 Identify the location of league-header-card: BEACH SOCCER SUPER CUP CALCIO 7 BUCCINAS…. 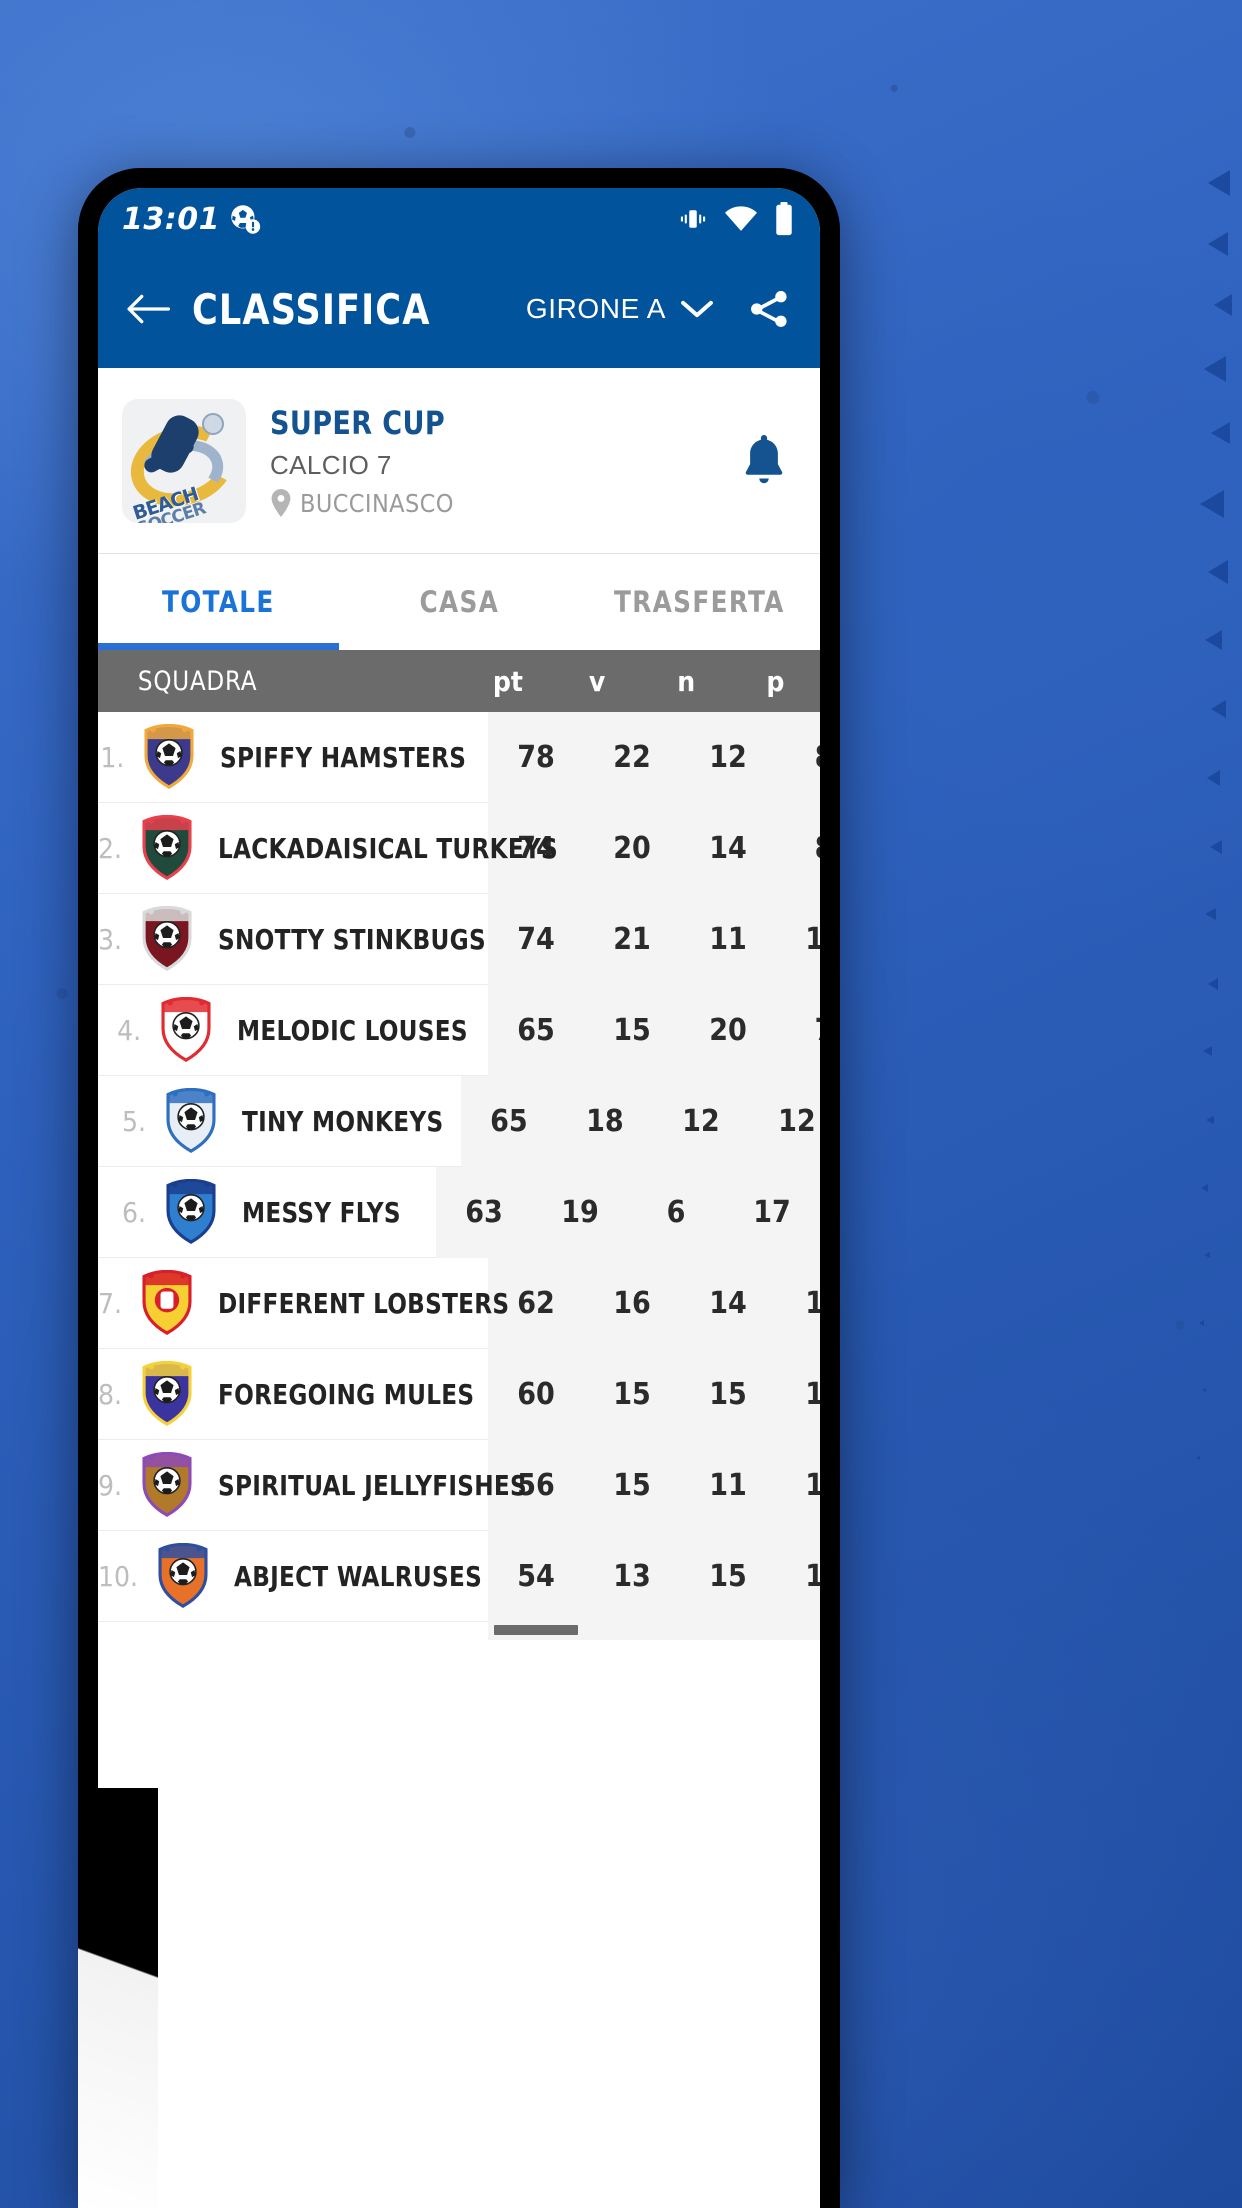
(459, 461).